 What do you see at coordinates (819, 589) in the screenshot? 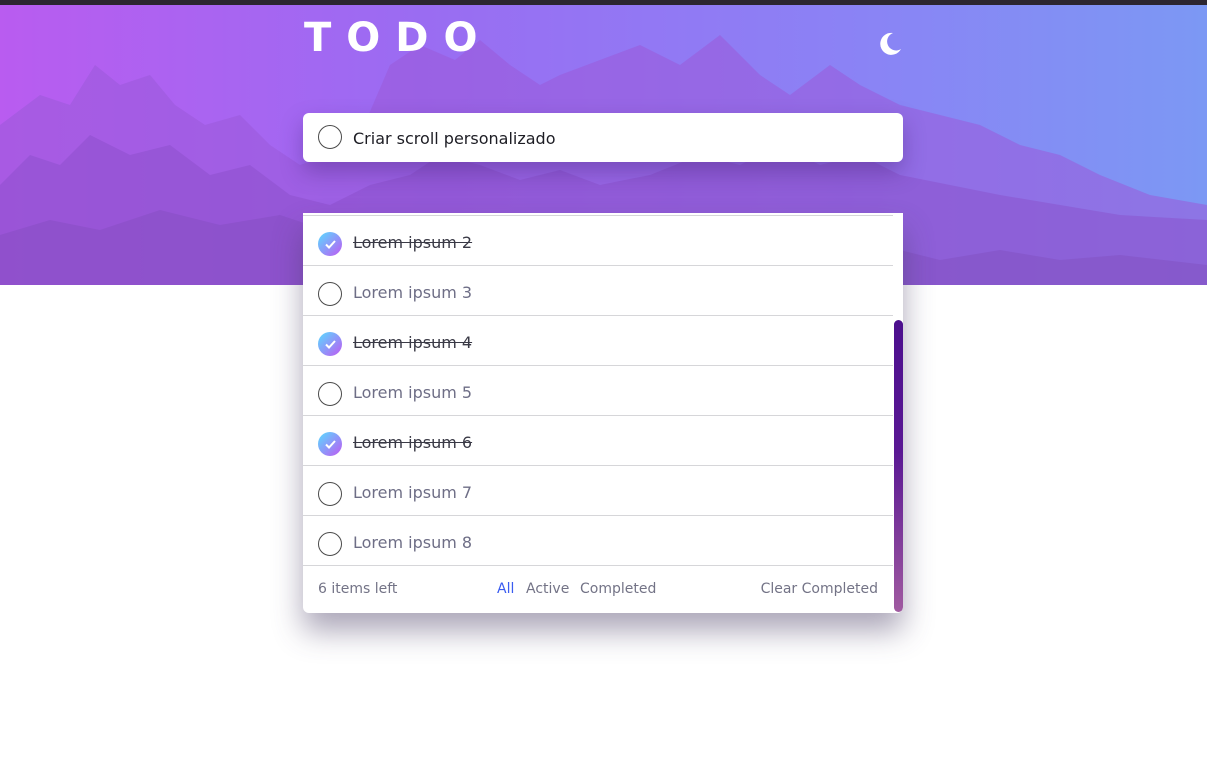
I see `clear-completed-button: Clear Completed` at bounding box center [819, 589].